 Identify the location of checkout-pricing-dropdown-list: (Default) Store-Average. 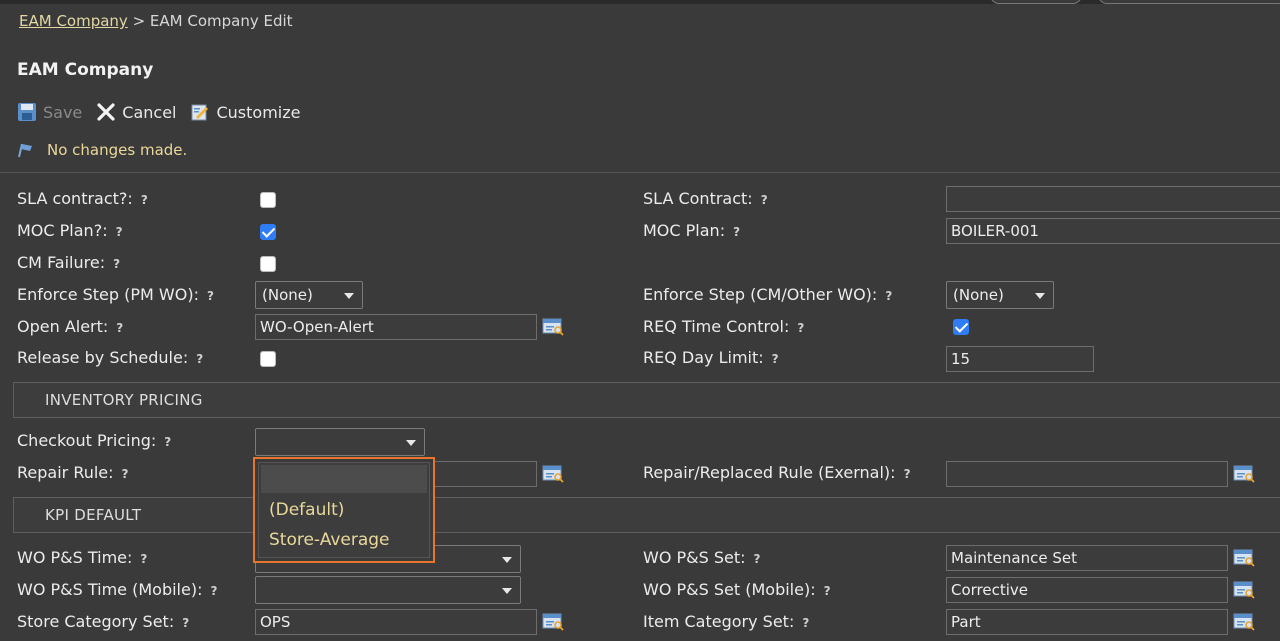
(344, 510).